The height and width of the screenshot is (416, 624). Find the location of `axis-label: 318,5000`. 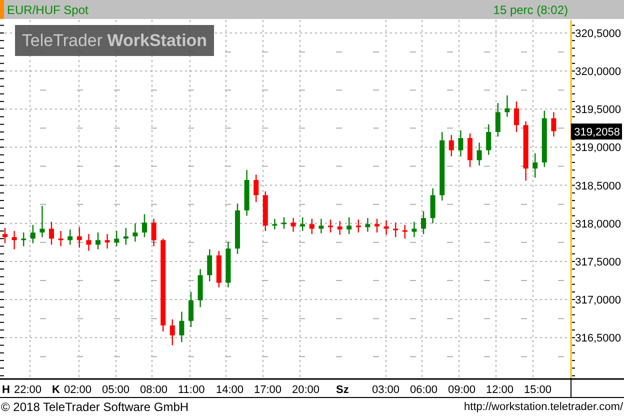

axis-label: 318,5000 is located at coordinates (598, 186).